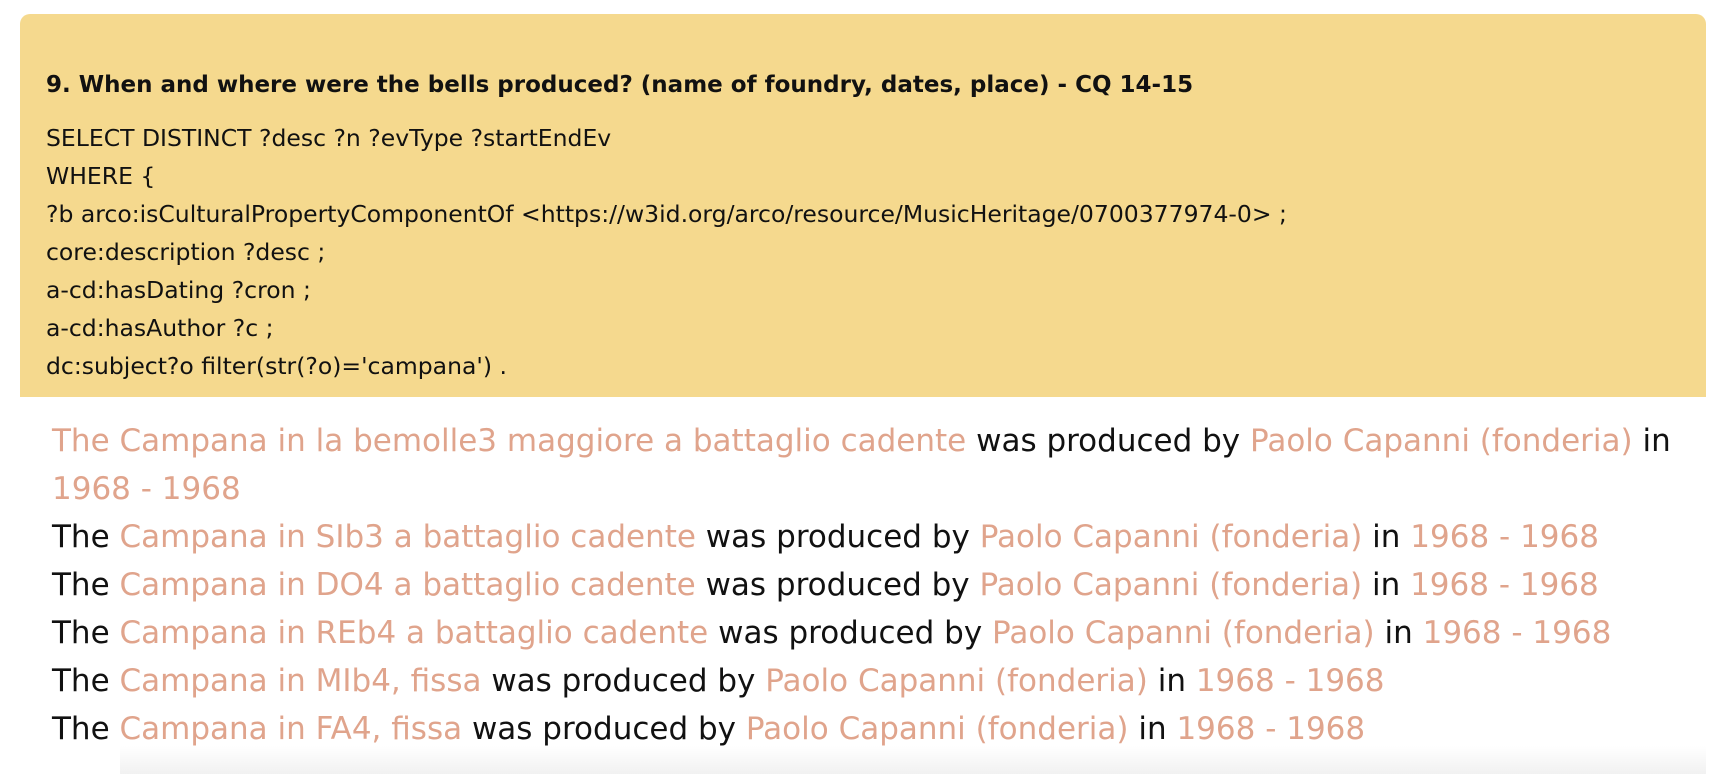  Describe the element at coordinates (178, 290) in the screenshot. I see `query-line: a-cd:hasDating ?cron ;` at that location.